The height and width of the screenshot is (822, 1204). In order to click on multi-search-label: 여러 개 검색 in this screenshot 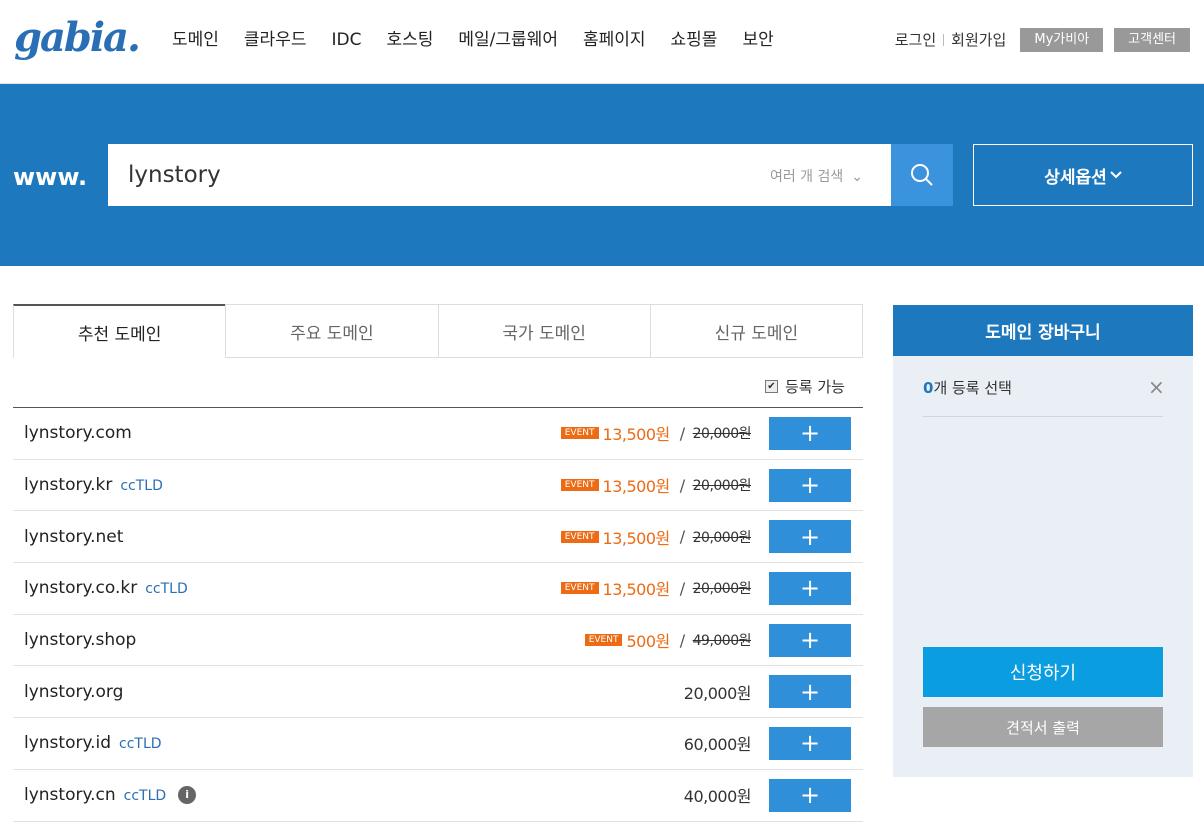, I will do `click(806, 177)`.